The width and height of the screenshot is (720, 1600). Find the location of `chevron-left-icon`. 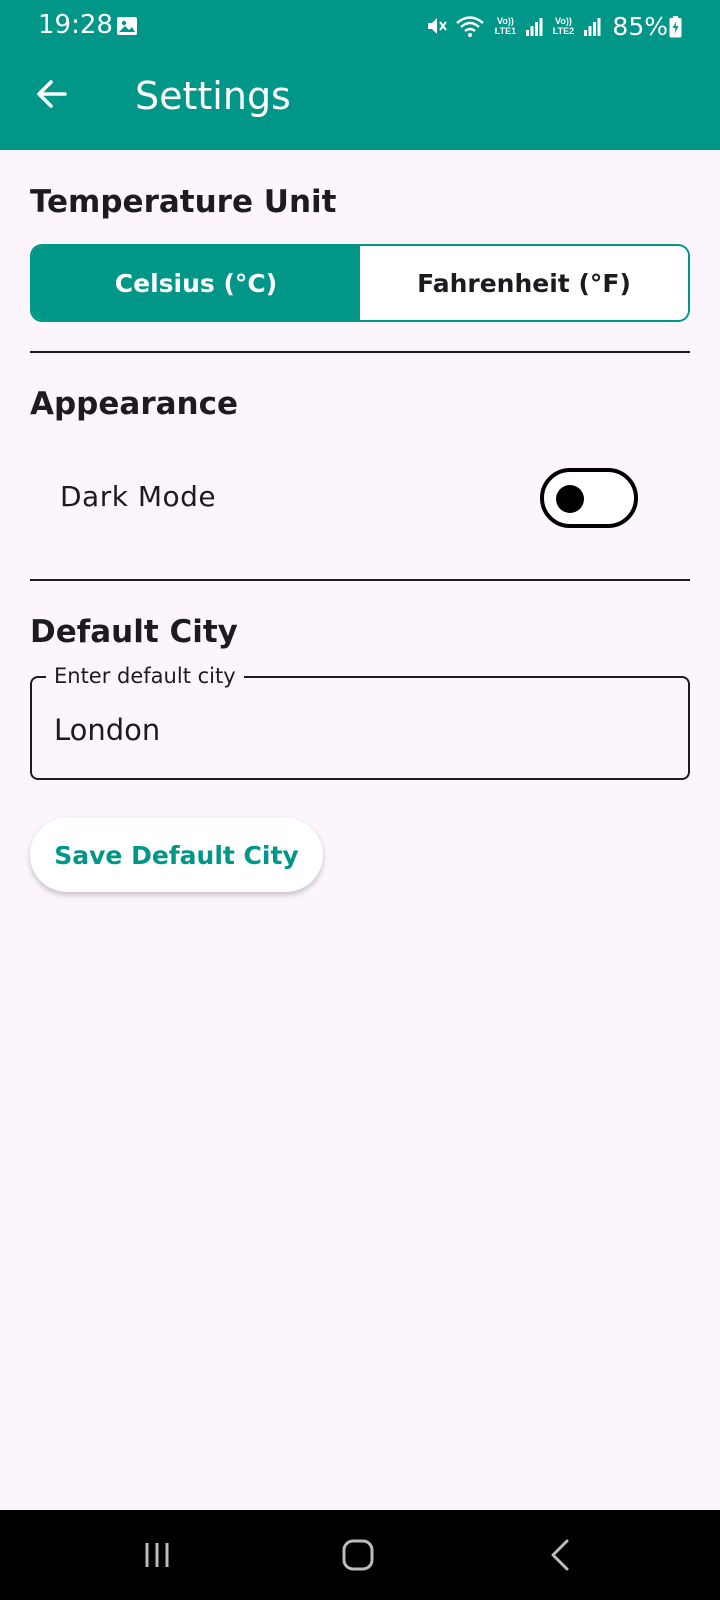

chevron-left-icon is located at coordinates (560, 1555).